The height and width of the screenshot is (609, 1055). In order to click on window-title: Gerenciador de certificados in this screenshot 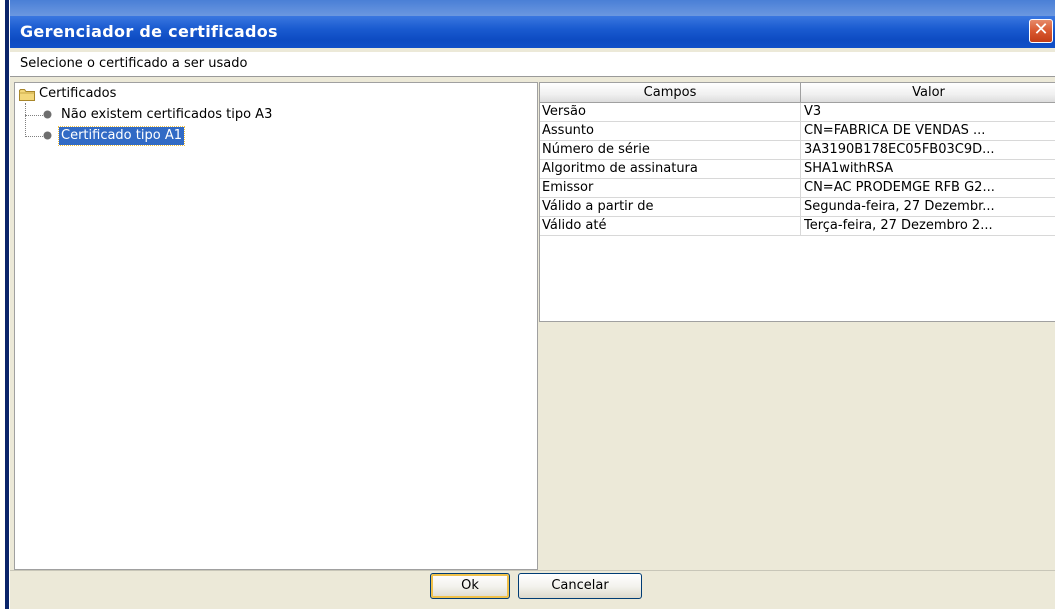, I will do `click(149, 31)`.